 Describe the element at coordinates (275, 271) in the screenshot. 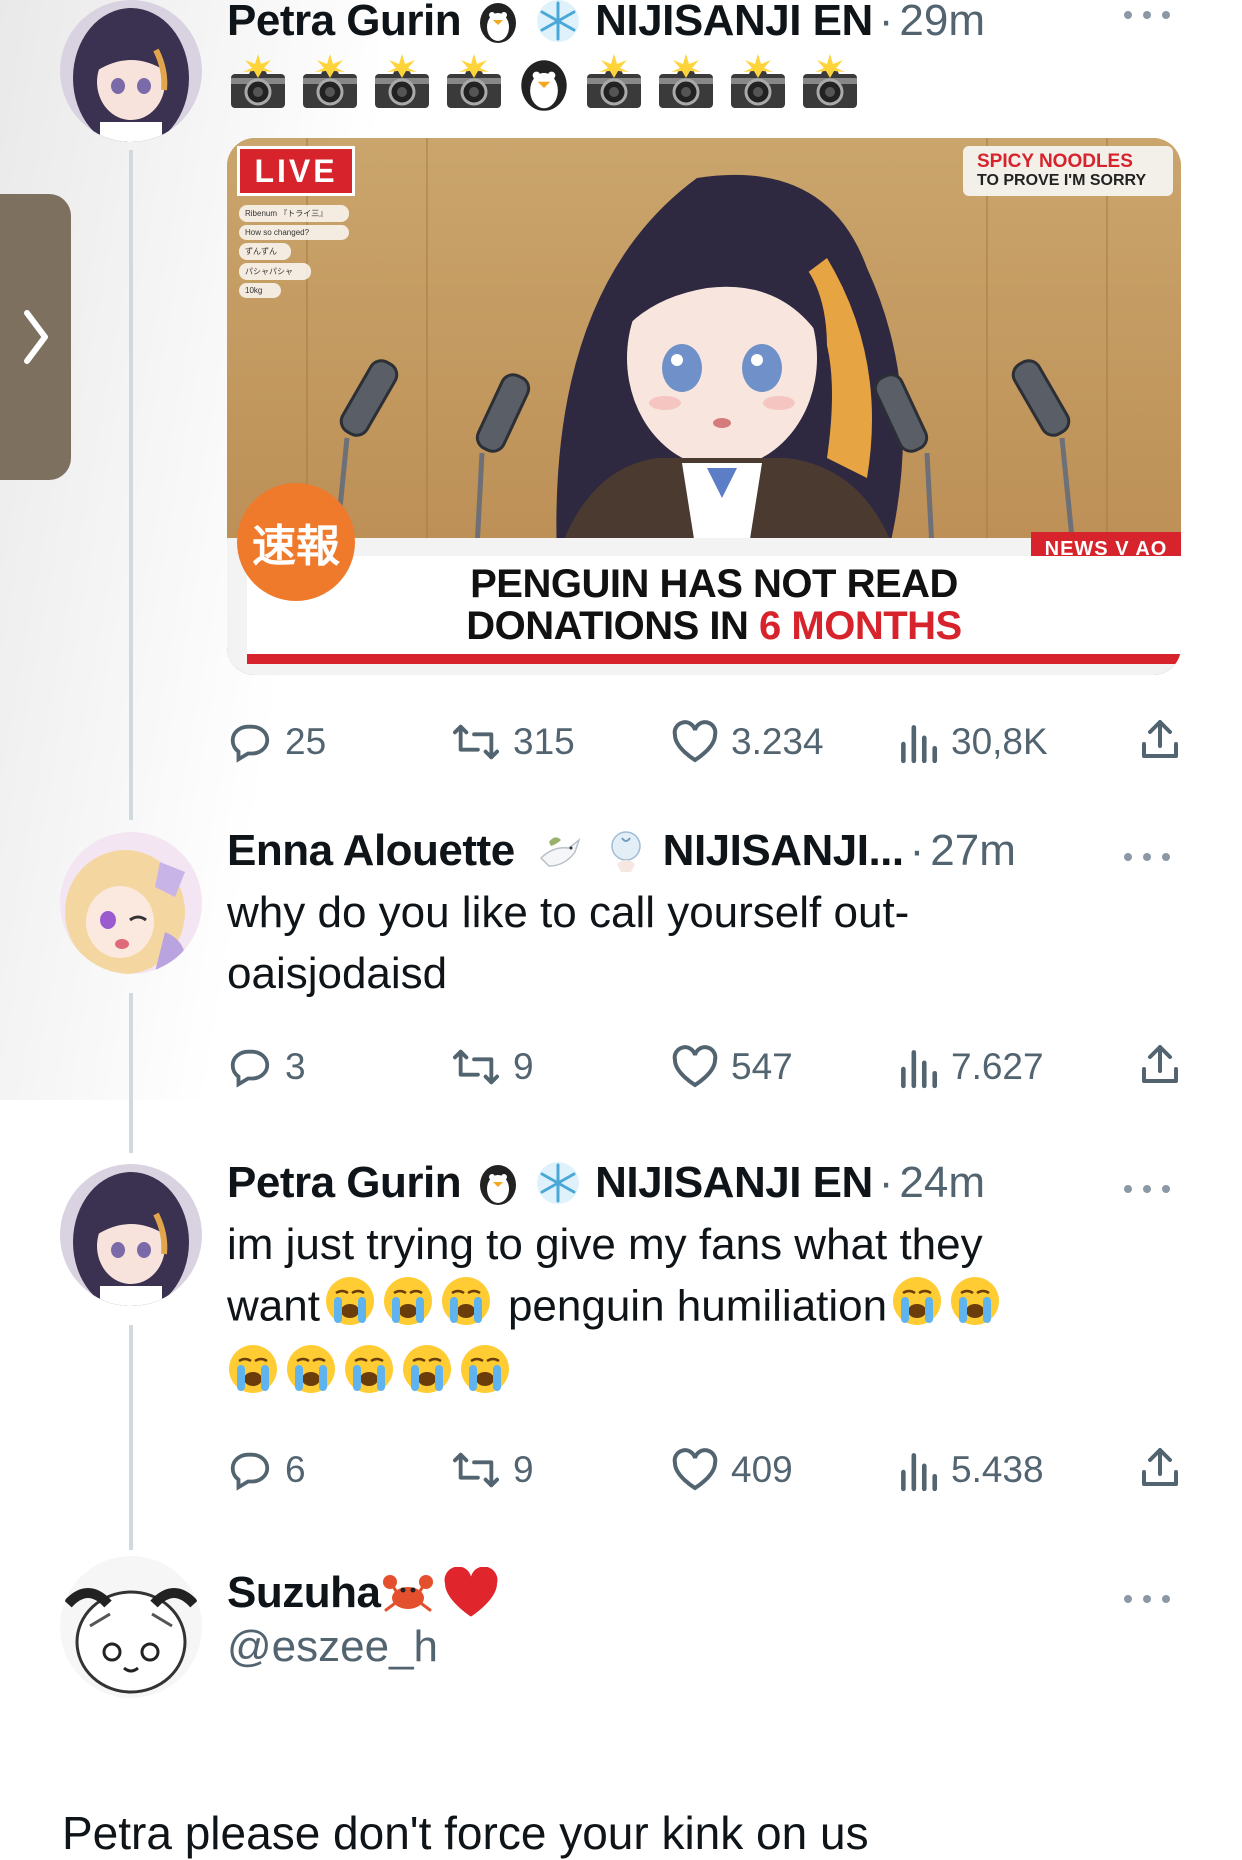

I see `chat-message: パシャパシャ` at that location.